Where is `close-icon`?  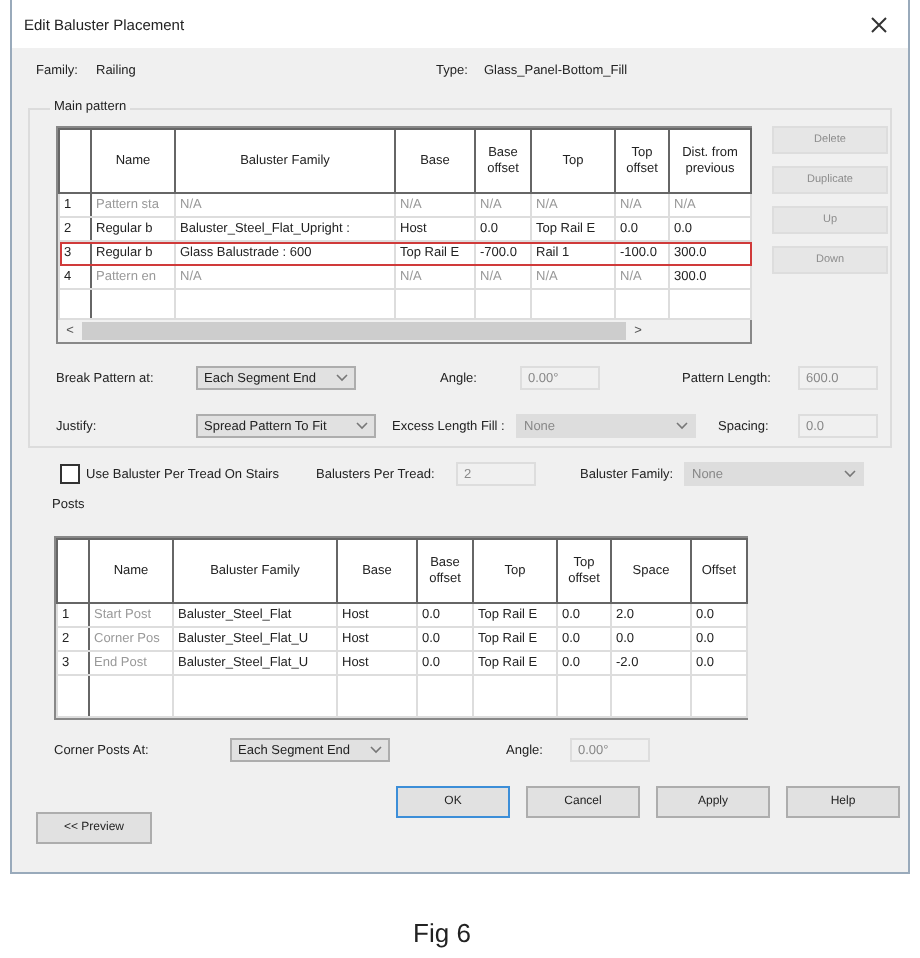 close-icon is located at coordinates (879, 24).